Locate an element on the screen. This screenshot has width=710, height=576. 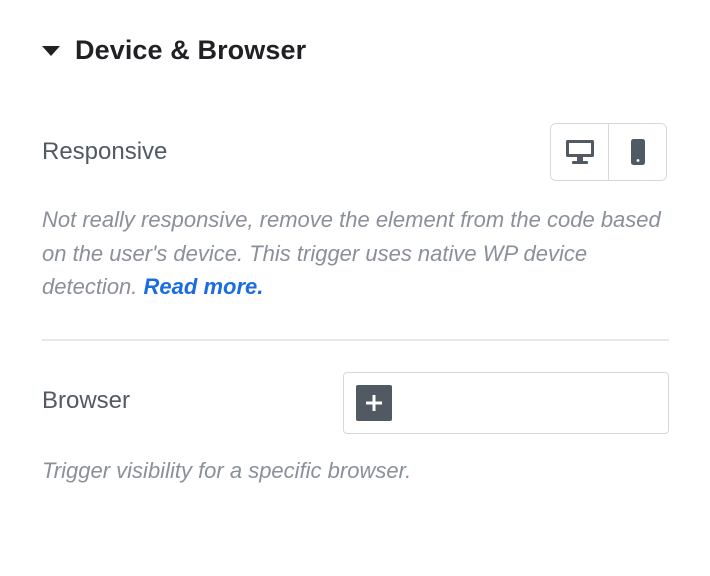
responsive-label: Responsive is located at coordinates (105, 151).